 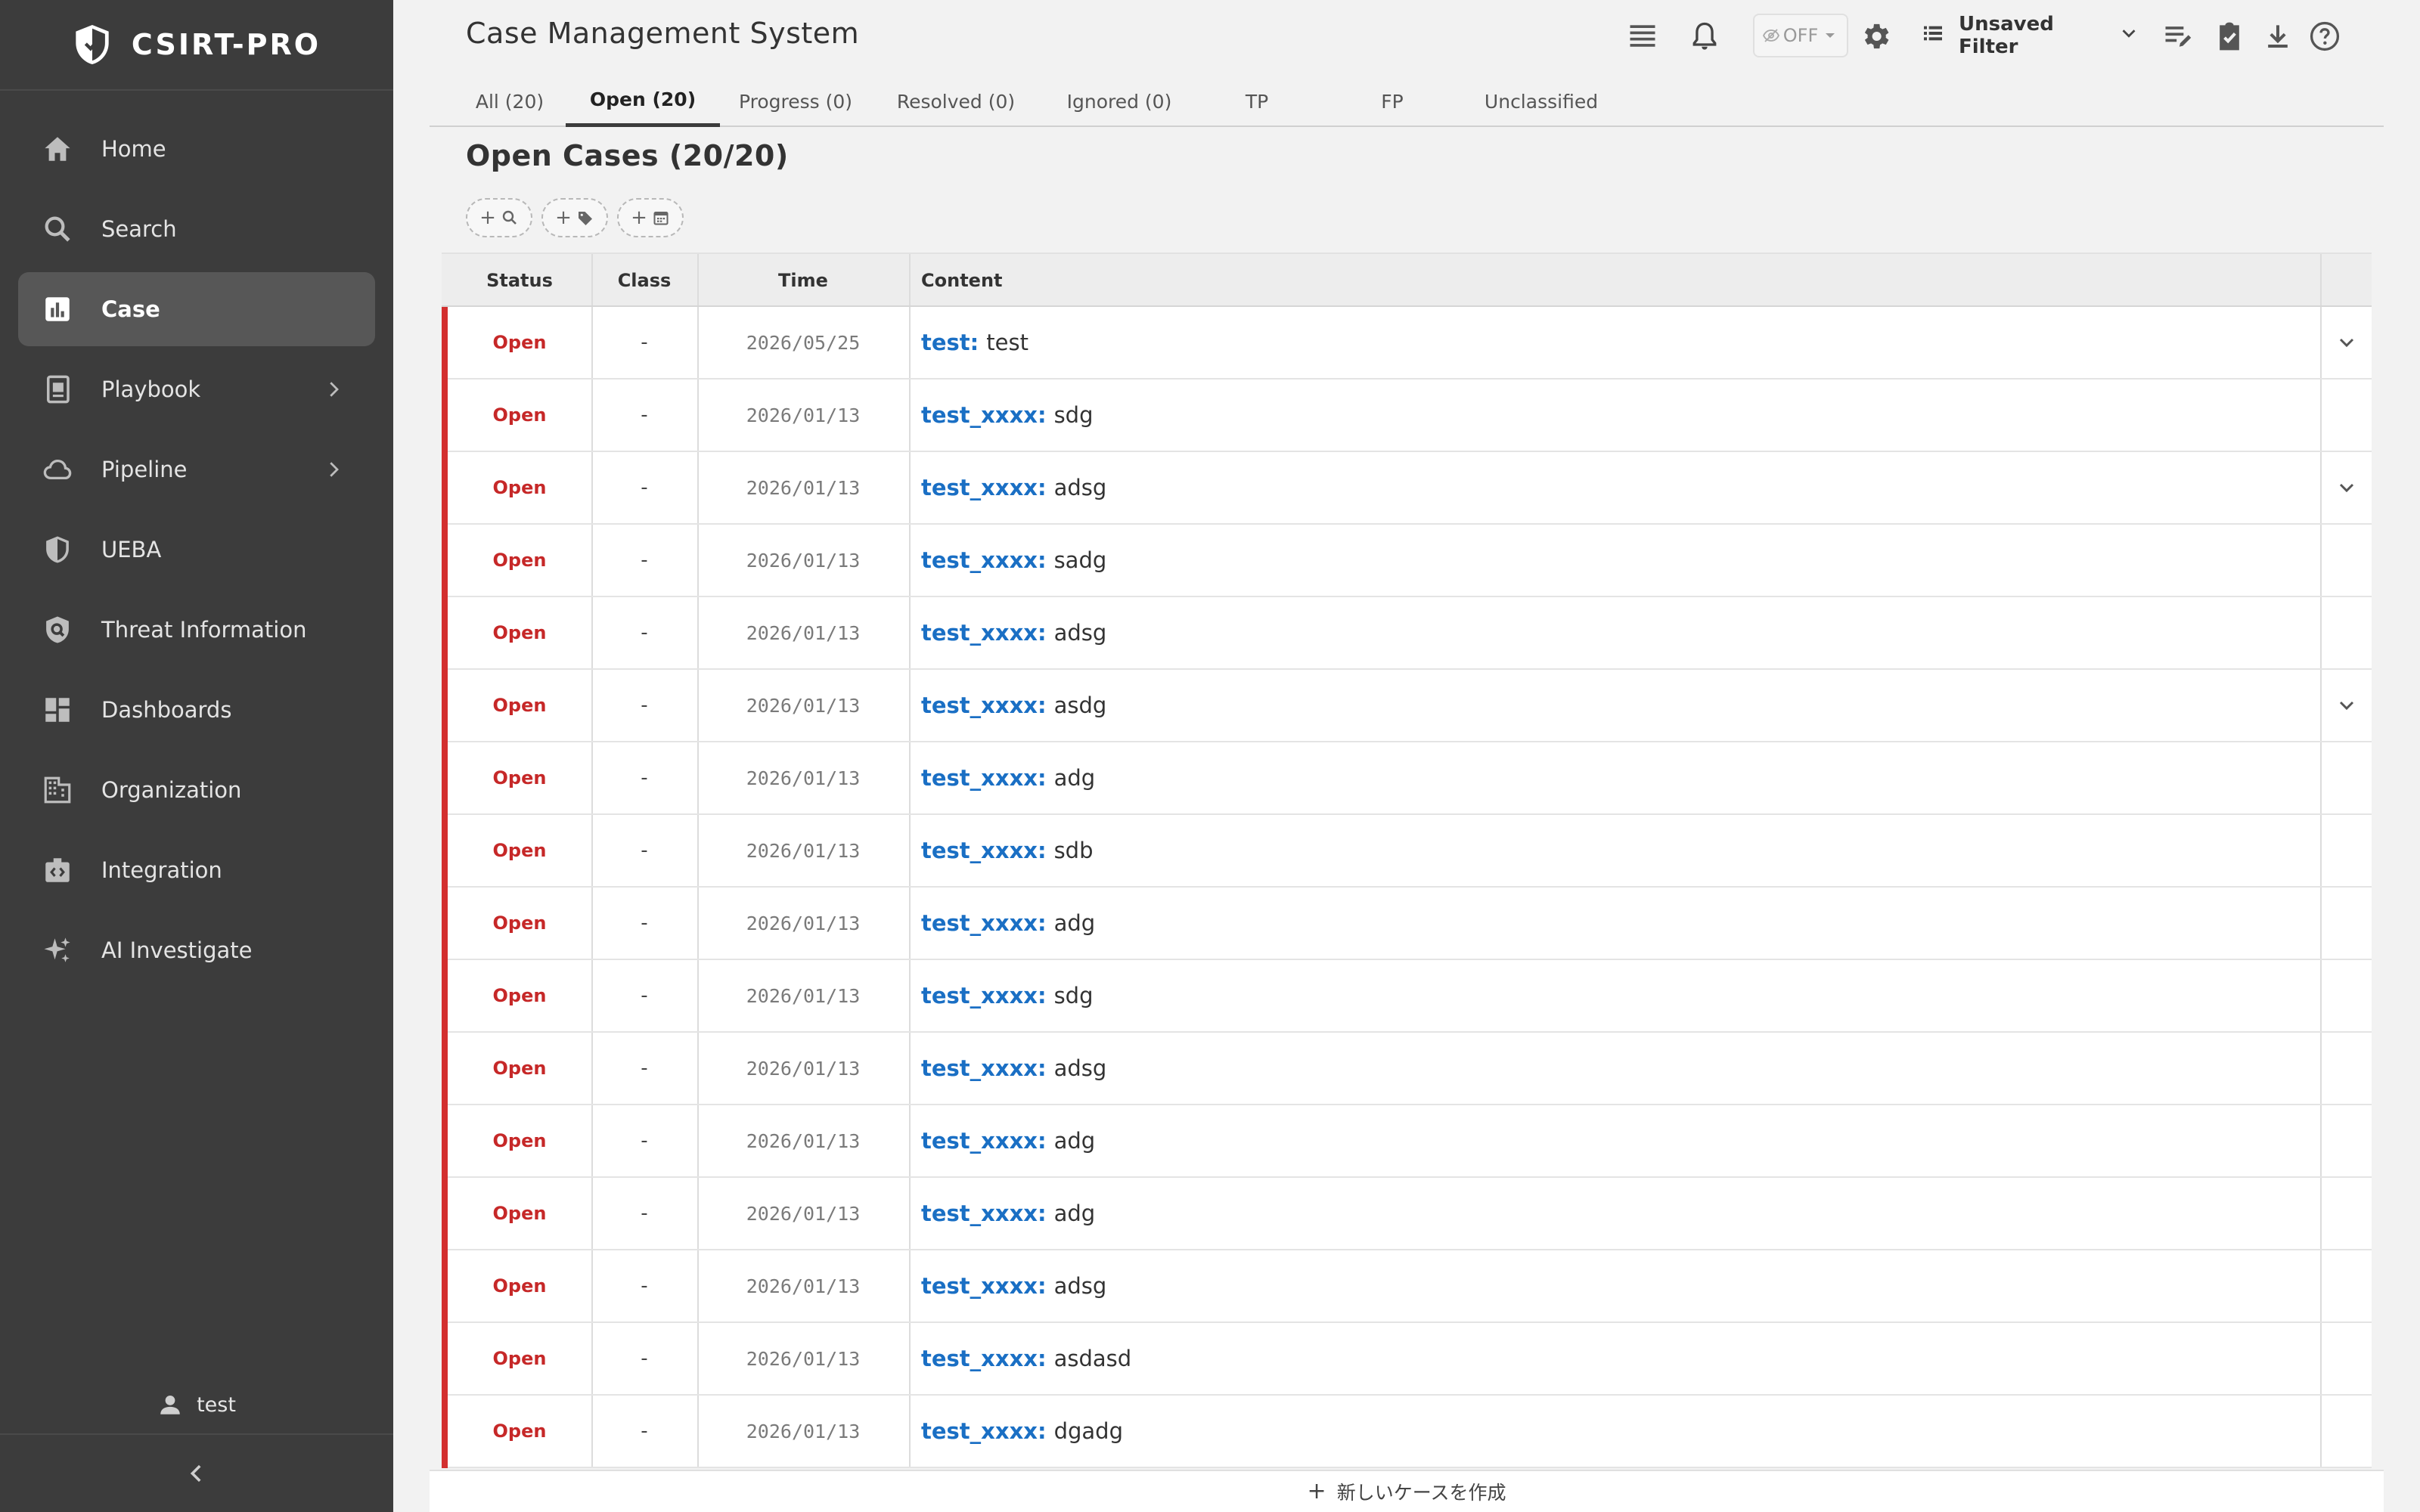 What do you see at coordinates (1642, 36) in the screenshot?
I see `list-view-button` at bounding box center [1642, 36].